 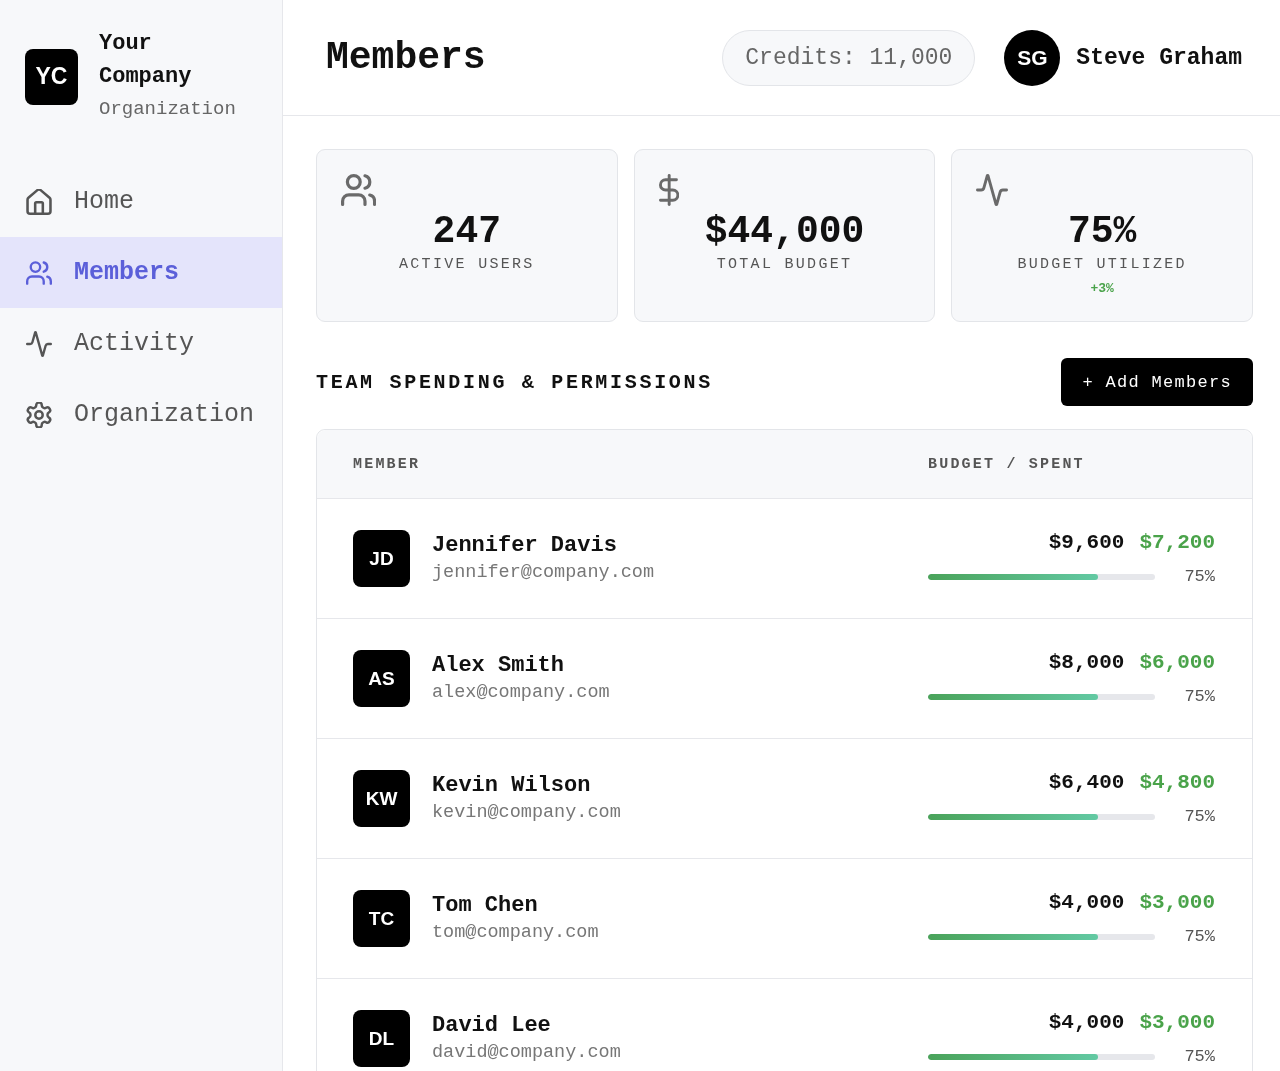 What do you see at coordinates (1006, 464) in the screenshot?
I see `column-header: BUDGET / SPENT` at bounding box center [1006, 464].